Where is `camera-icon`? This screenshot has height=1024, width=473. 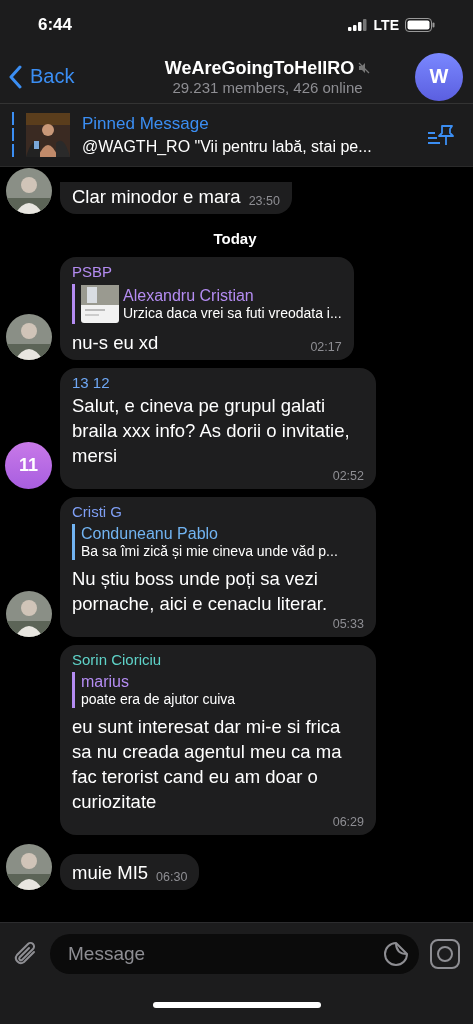 camera-icon is located at coordinates (445, 954).